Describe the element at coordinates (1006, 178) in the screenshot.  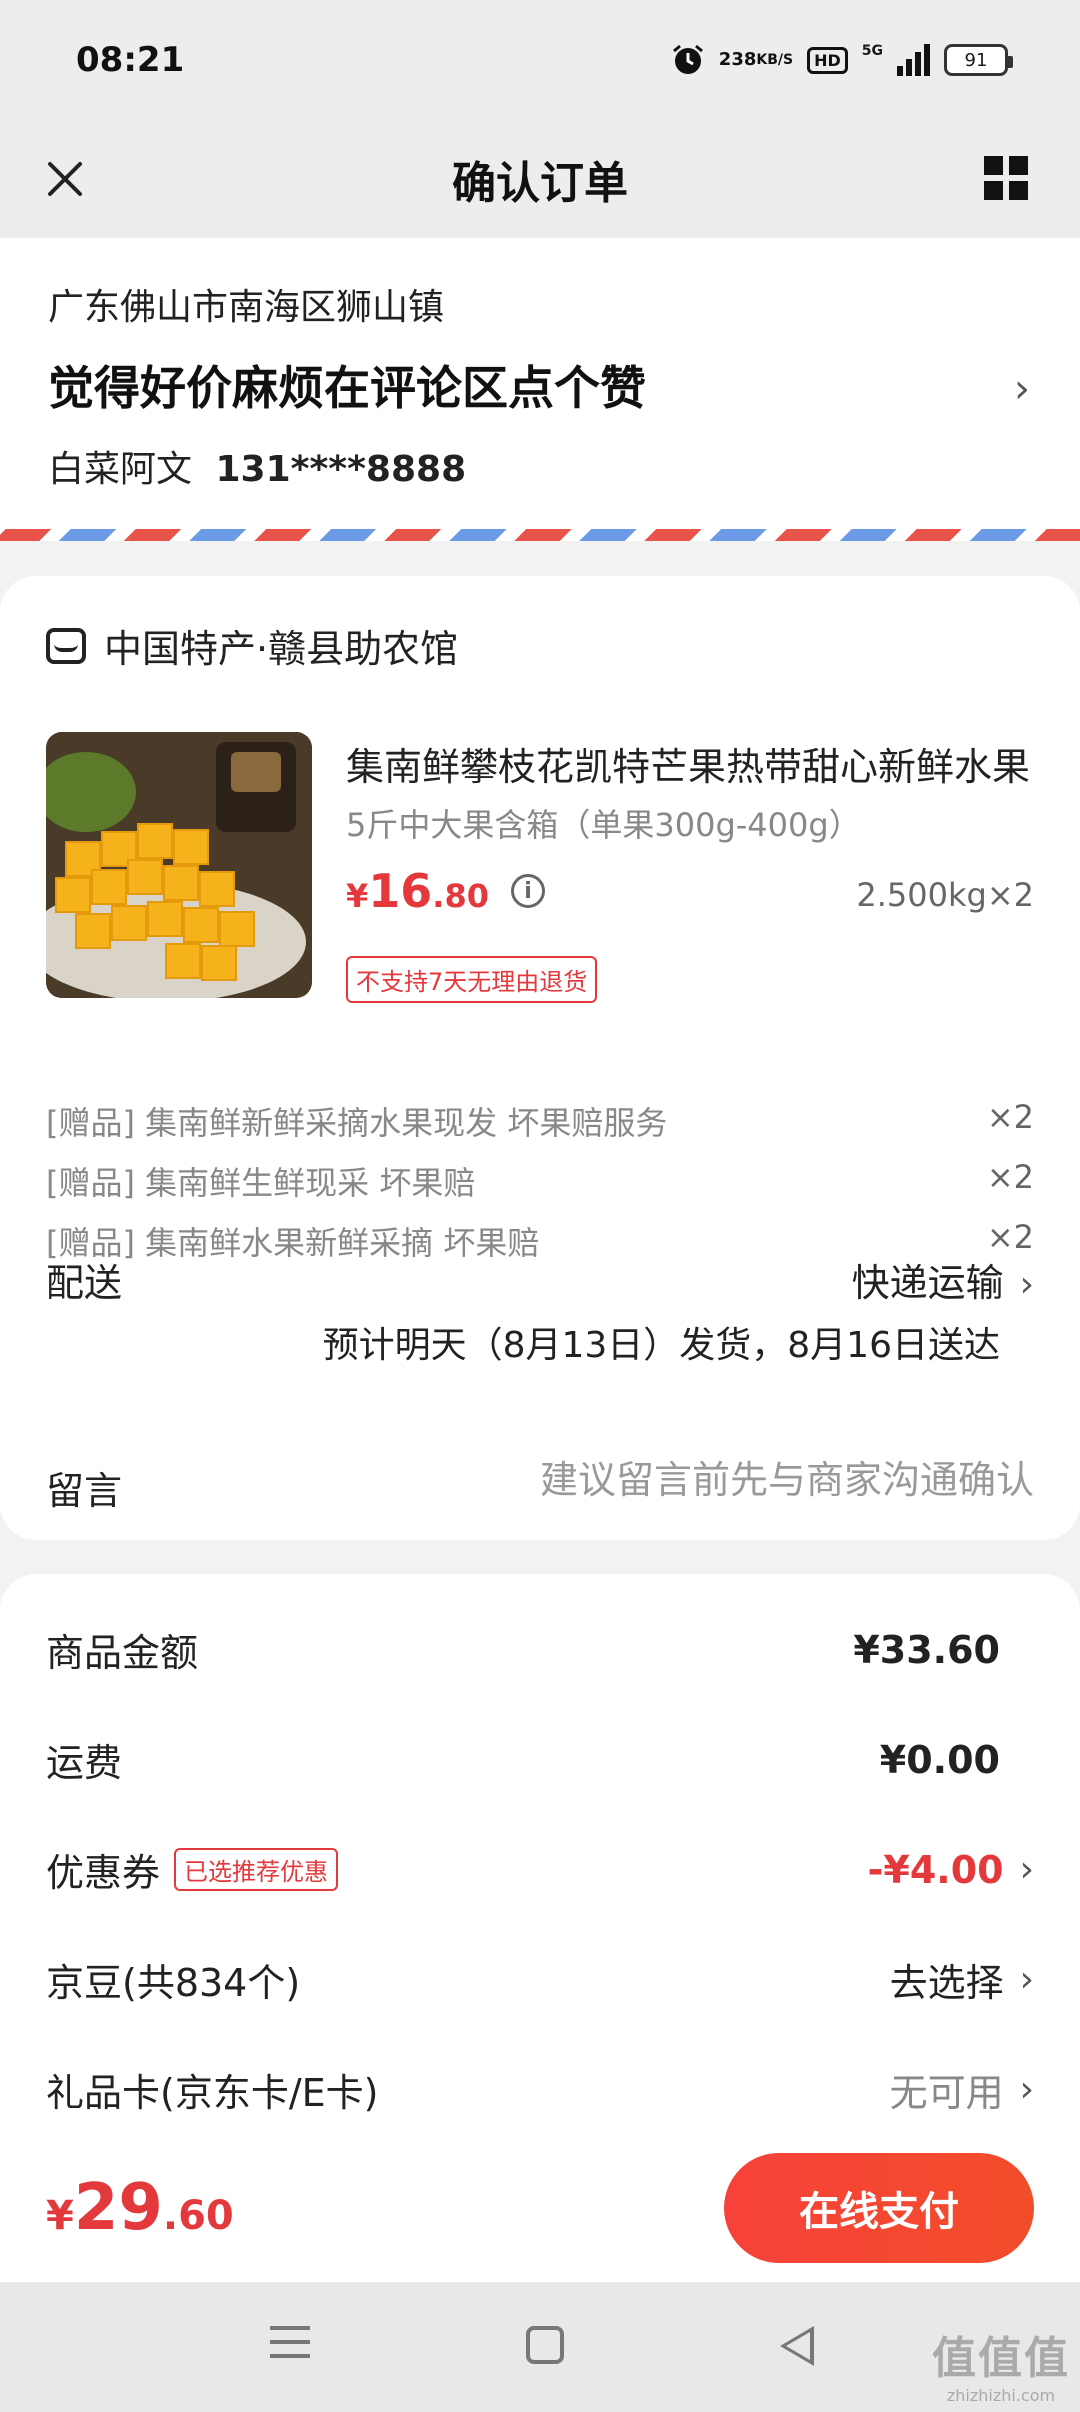
I see `grid-menu-icon` at that location.